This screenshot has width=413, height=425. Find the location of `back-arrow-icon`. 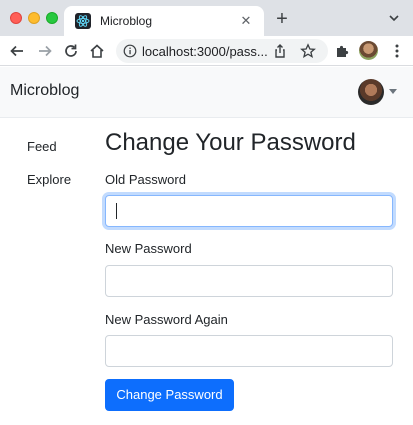

back-arrow-icon is located at coordinates (17, 51).